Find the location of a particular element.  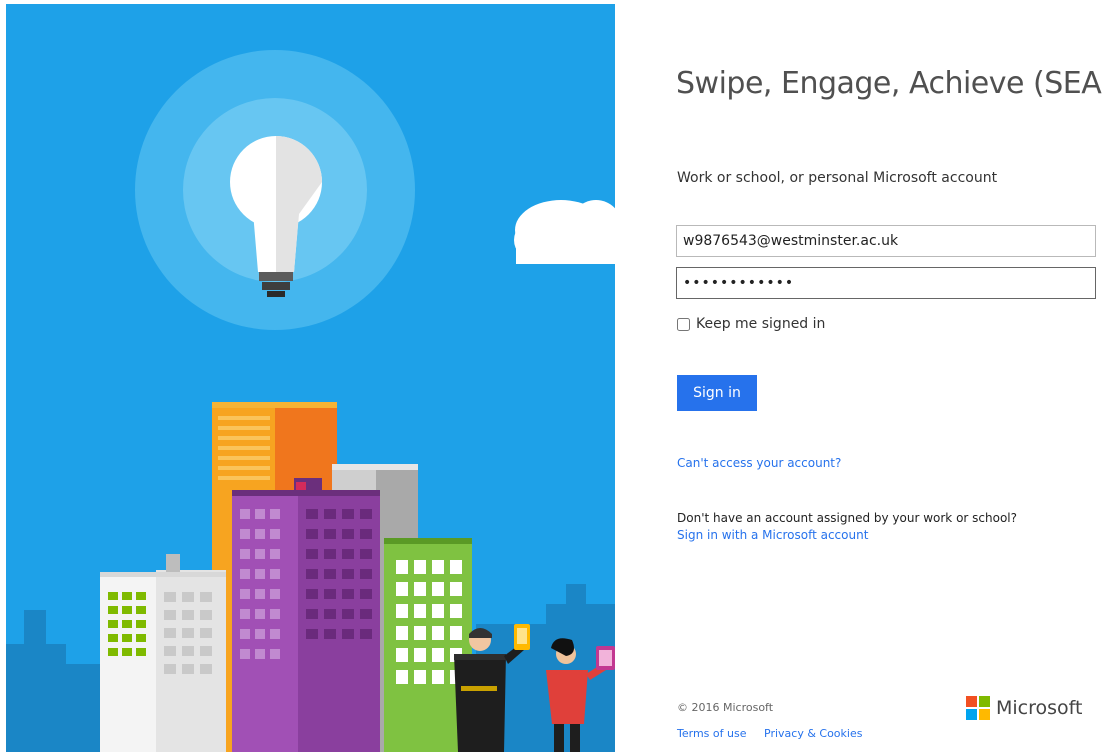

sign-in-microsoft-account-link: Sign in with a Microsoft account is located at coordinates (772, 535).